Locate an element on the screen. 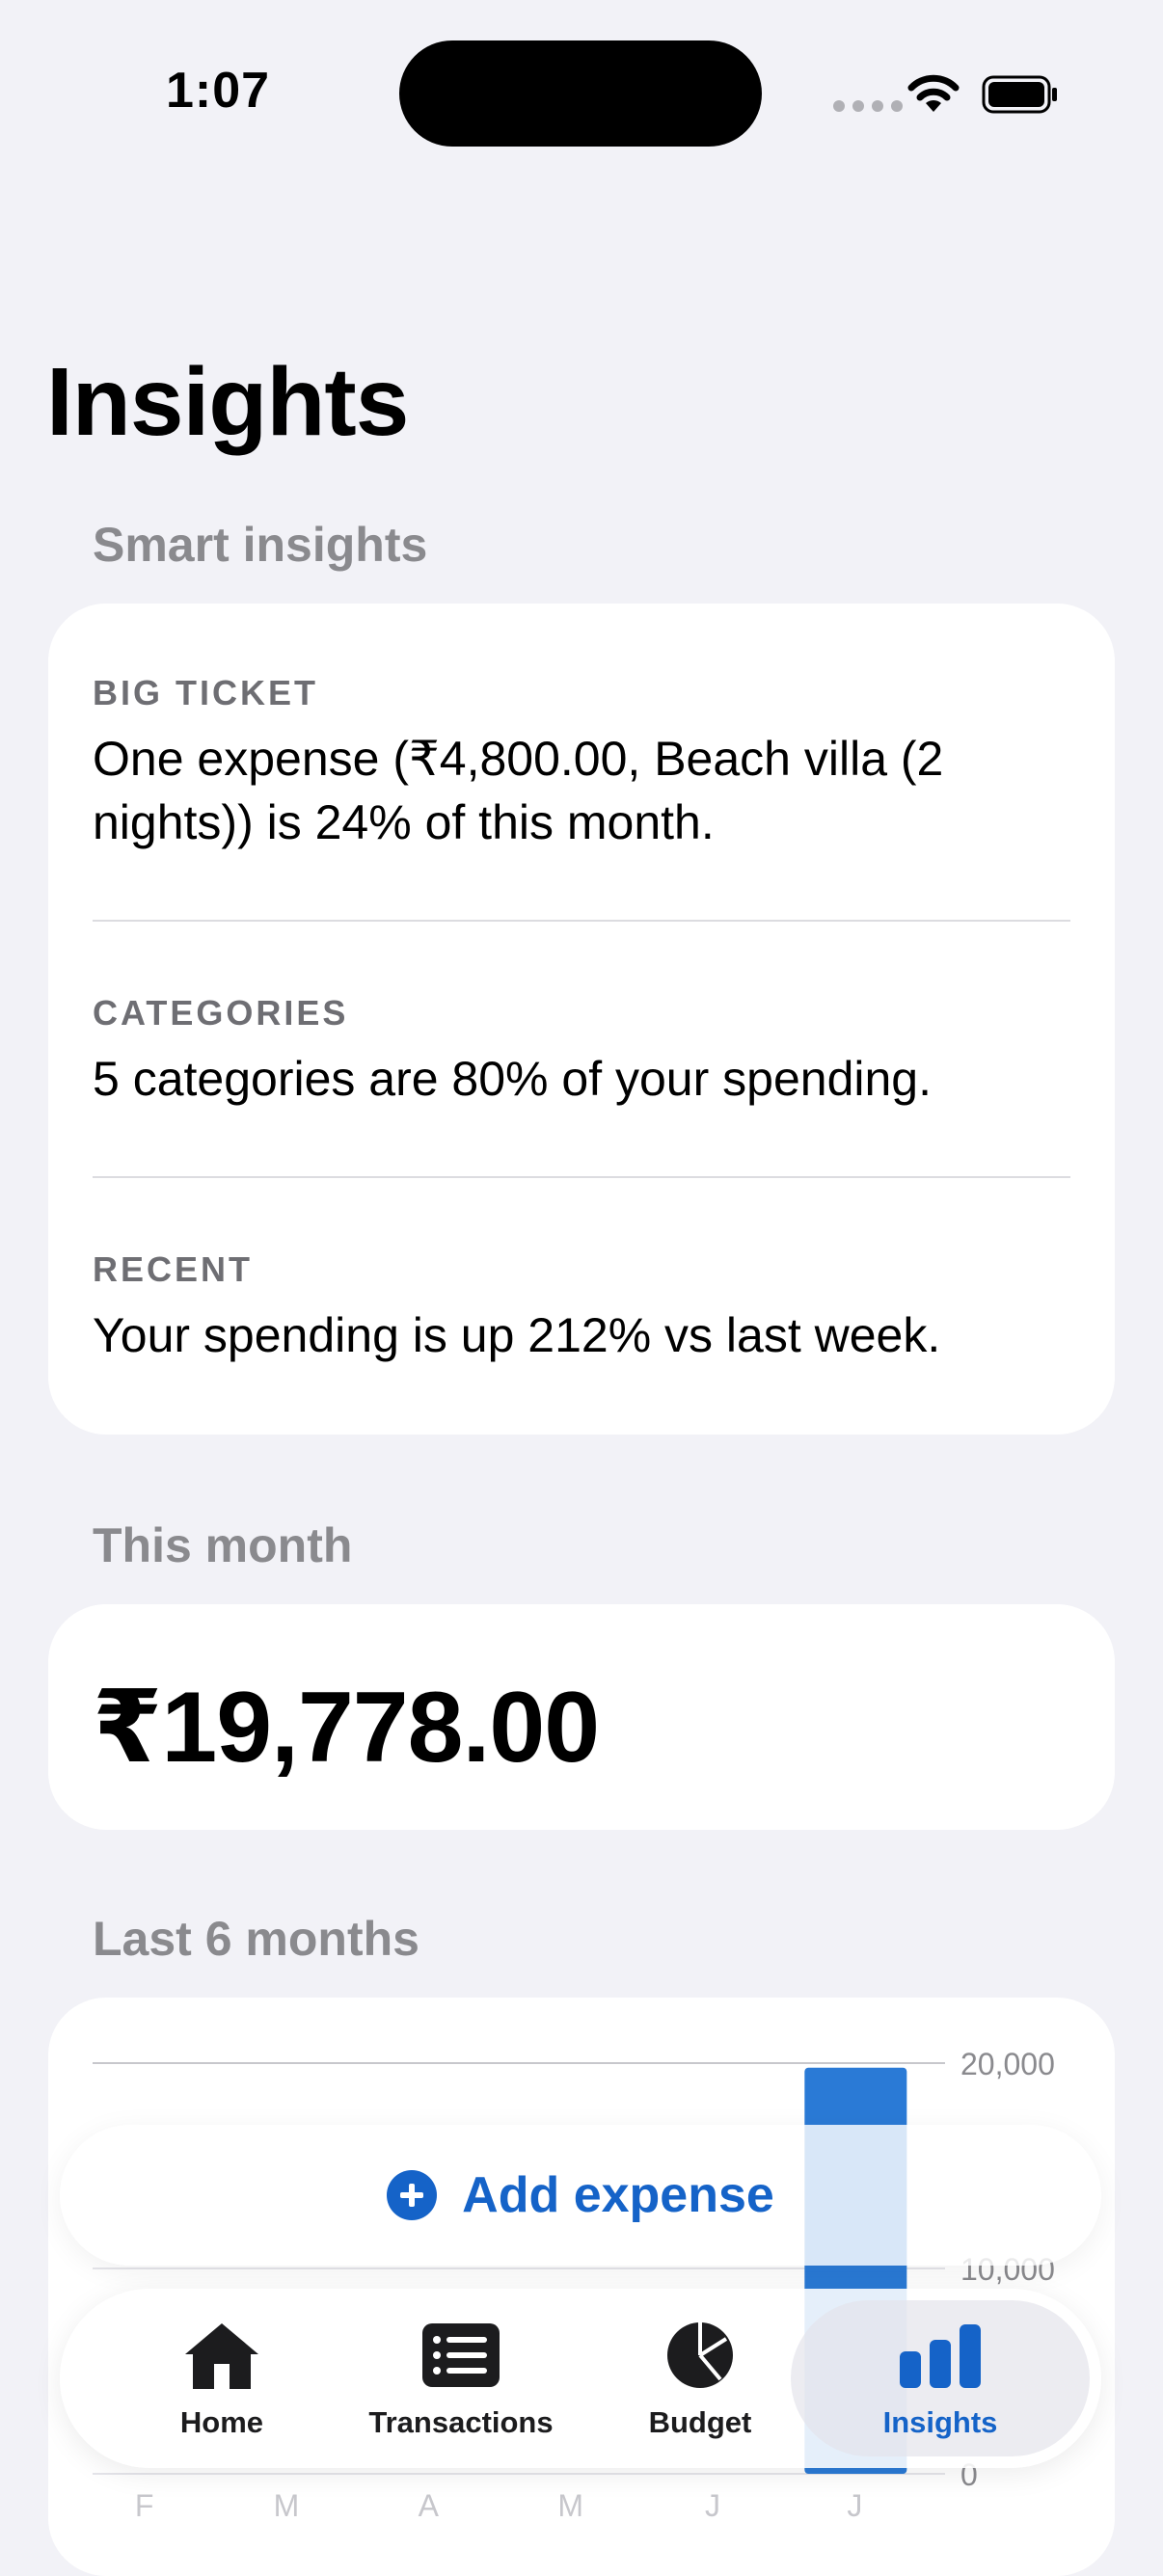 This screenshot has height=2576, width=1163. house-icon is located at coordinates (221, 2356).